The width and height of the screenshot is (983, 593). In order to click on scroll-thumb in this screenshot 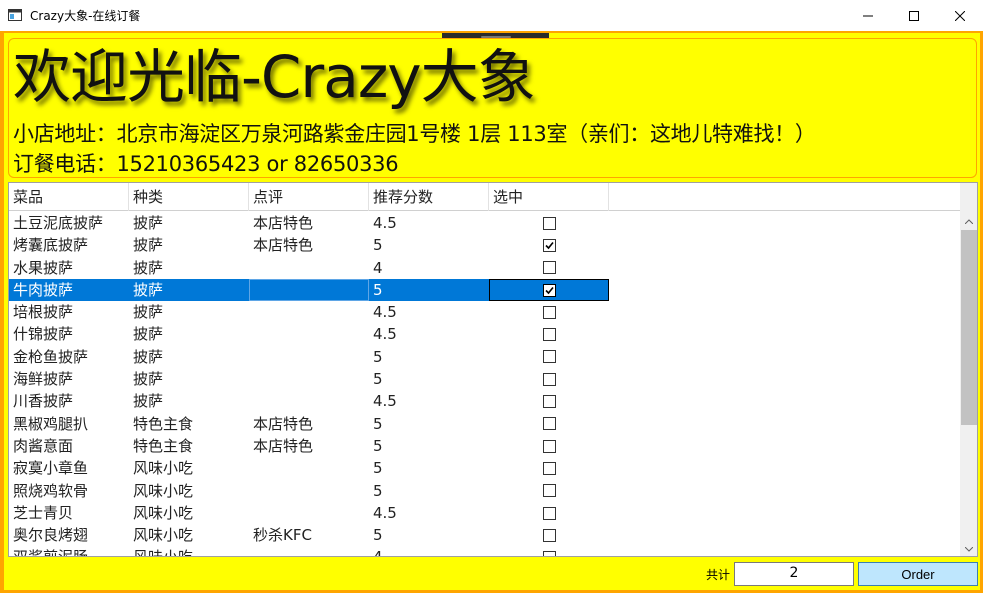, I will do `click(969, 327)`.